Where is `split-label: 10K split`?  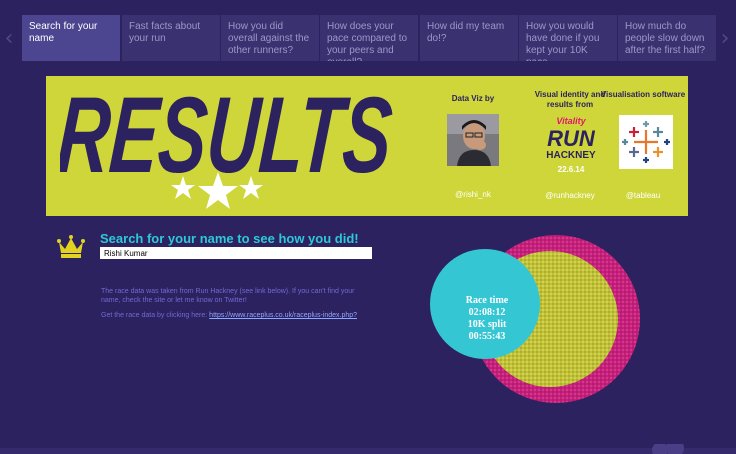 split-label: 10K split is located at coordinates (487, 324).